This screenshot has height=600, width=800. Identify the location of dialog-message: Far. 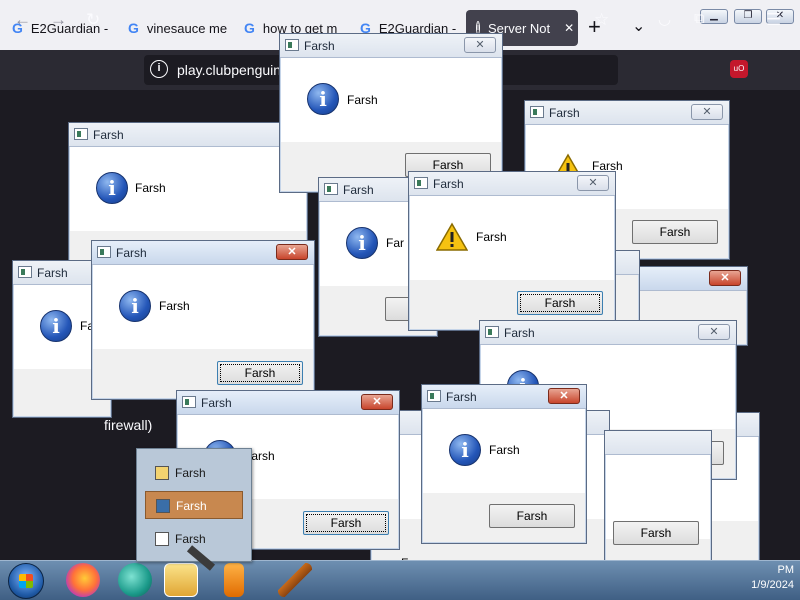
(395, 243).